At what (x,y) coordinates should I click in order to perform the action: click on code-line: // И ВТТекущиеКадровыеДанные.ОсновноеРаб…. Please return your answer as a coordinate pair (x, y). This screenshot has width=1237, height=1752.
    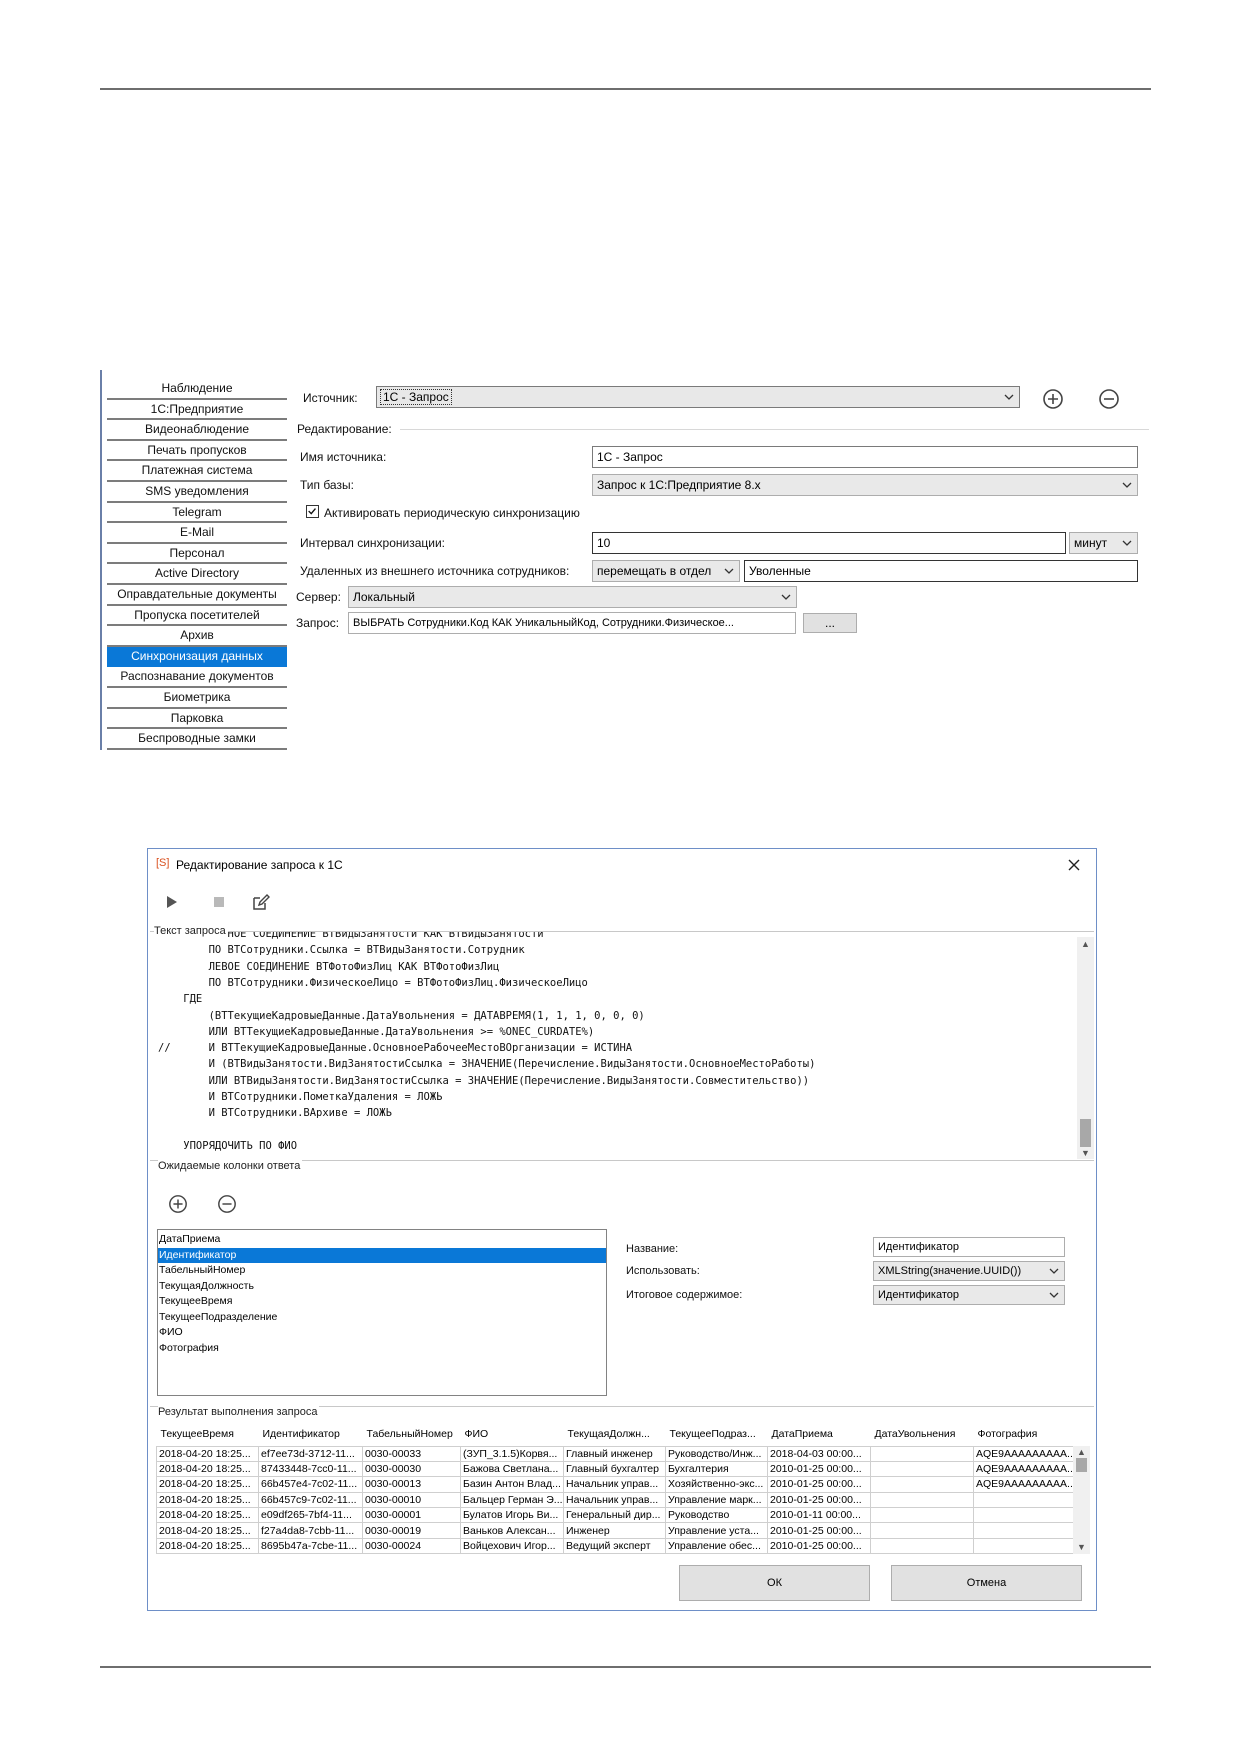
    Looking at the image, I should click on (395, 1048).